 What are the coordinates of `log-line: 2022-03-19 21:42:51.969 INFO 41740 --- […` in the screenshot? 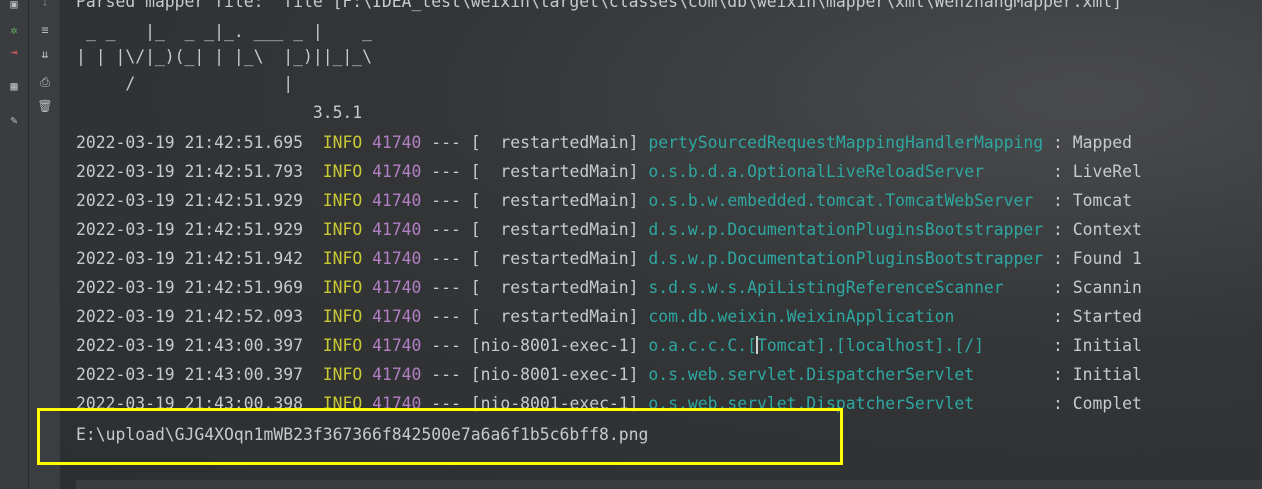 It's located at (609, 288).